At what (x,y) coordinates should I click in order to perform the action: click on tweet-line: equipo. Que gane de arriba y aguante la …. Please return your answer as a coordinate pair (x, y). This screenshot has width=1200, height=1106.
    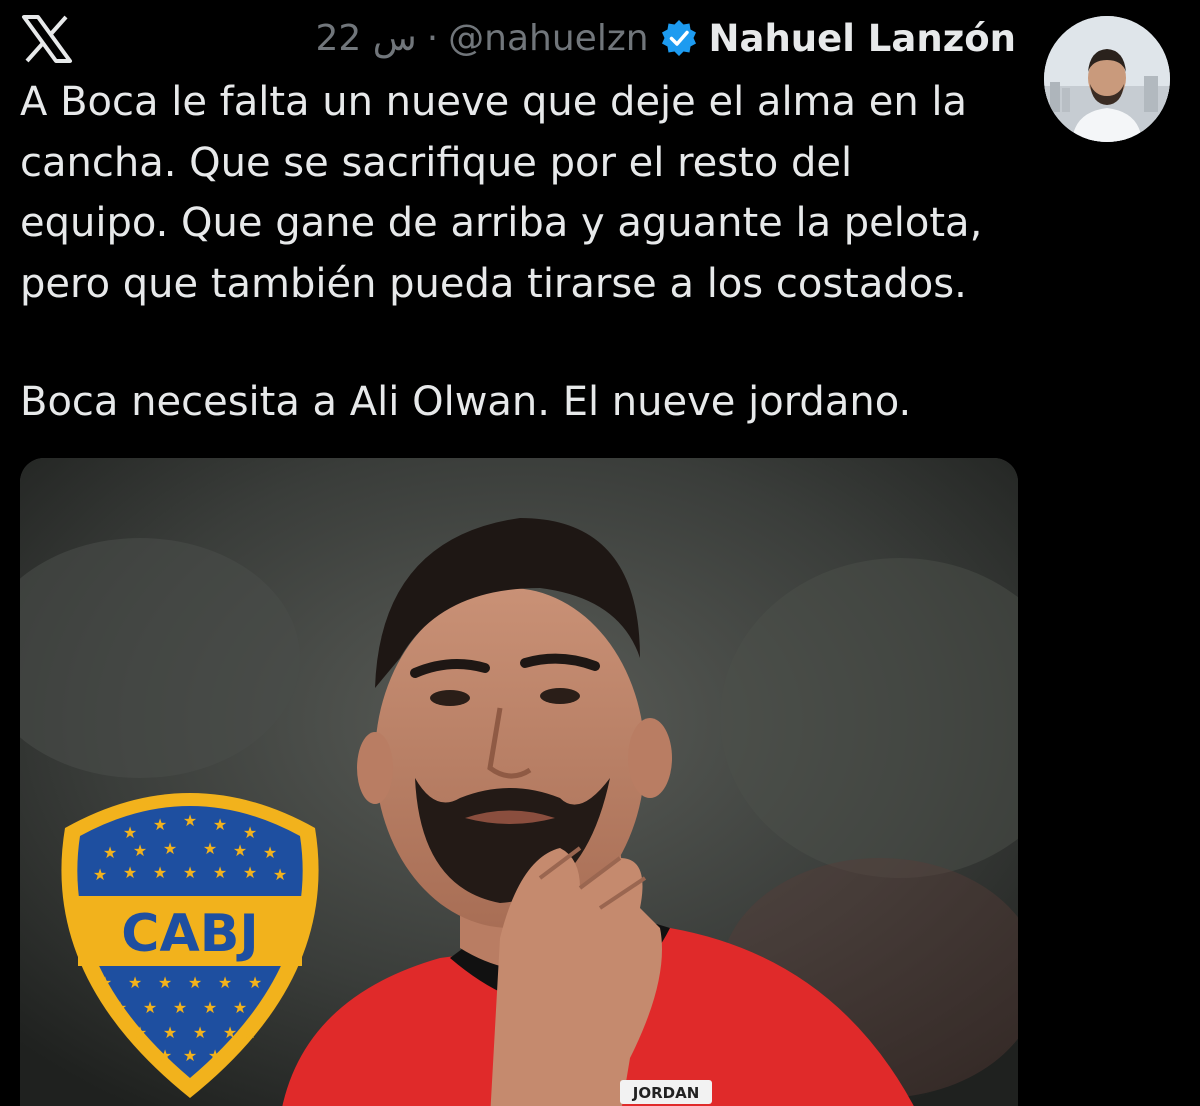
    Looking at the image, I should click on (501, 223).